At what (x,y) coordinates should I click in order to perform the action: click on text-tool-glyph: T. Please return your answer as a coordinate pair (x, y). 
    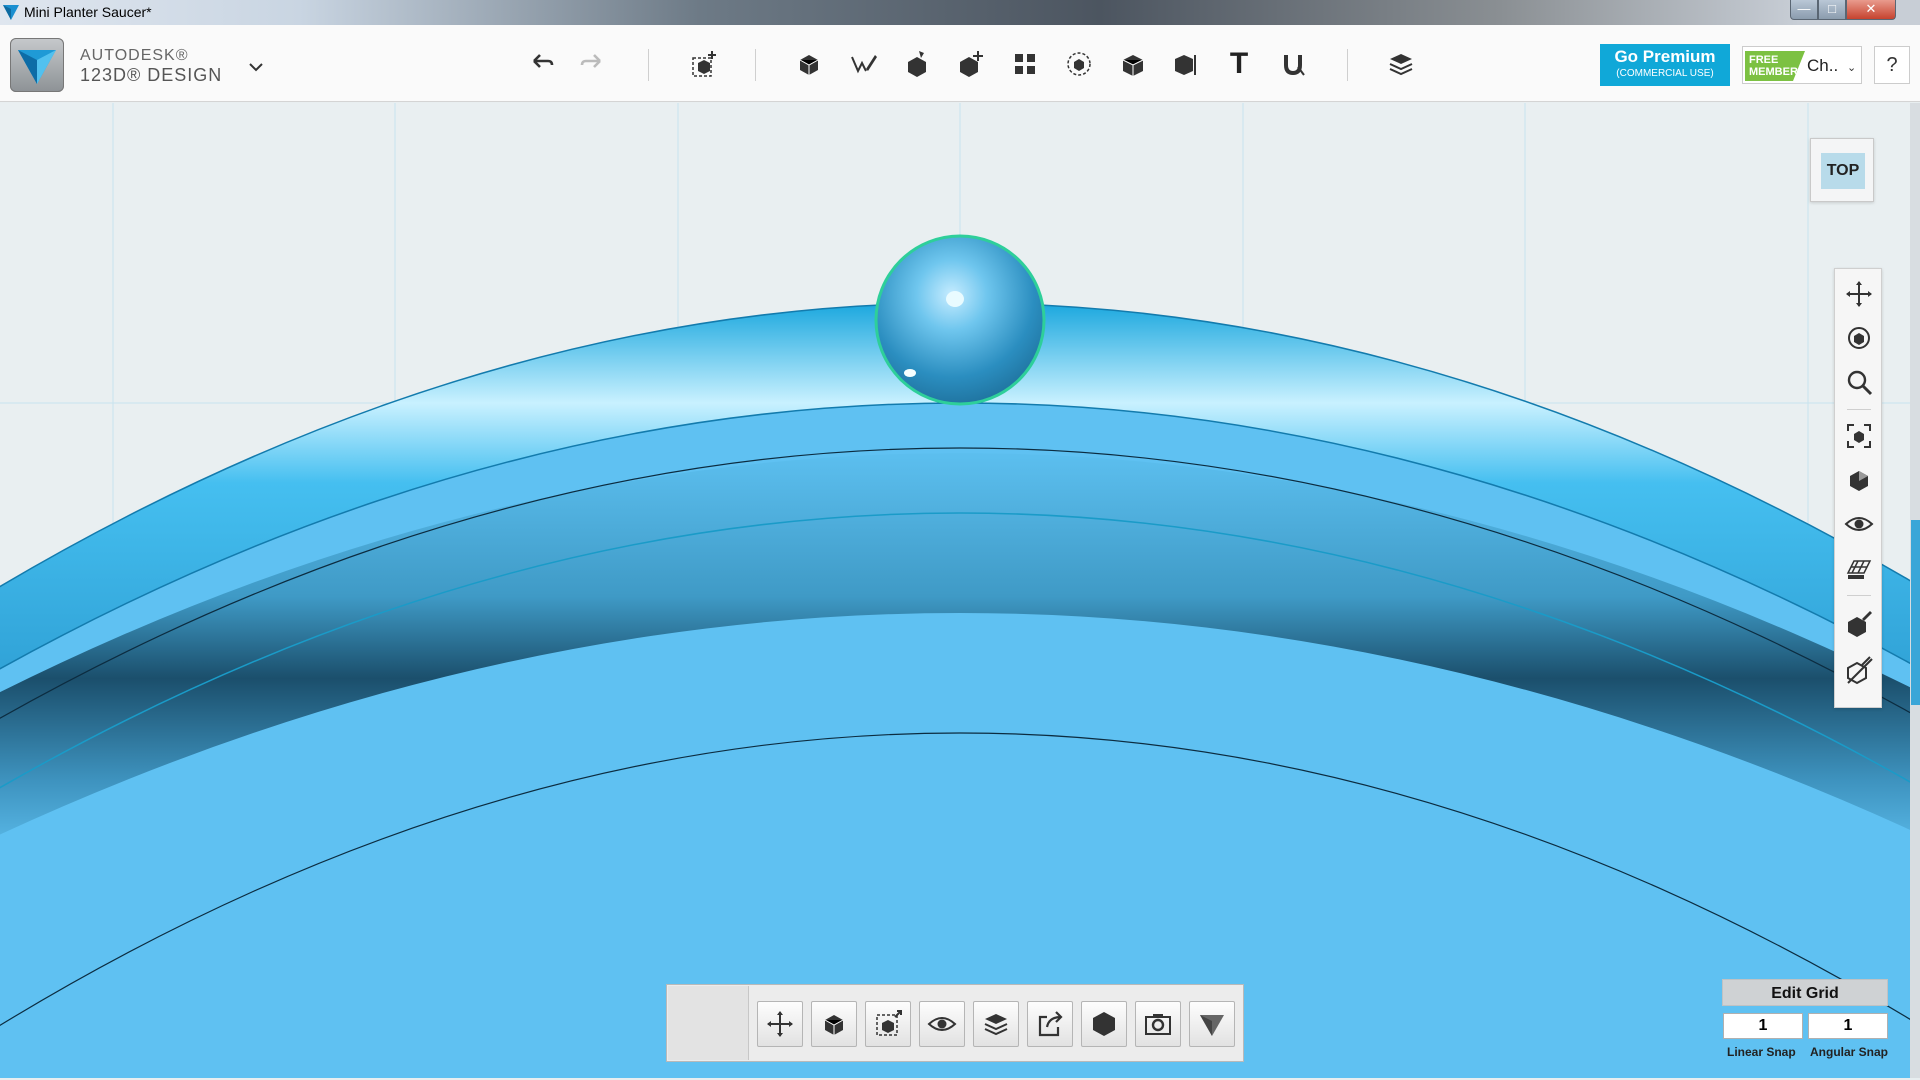
    Looking at the image, I should click on (1239, 63).